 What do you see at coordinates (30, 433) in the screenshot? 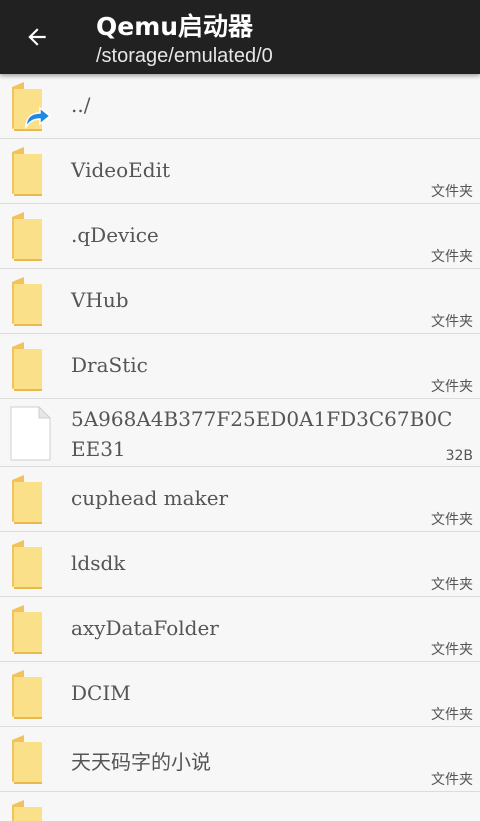
I see `file-icon` at bounding box center [30, 433].